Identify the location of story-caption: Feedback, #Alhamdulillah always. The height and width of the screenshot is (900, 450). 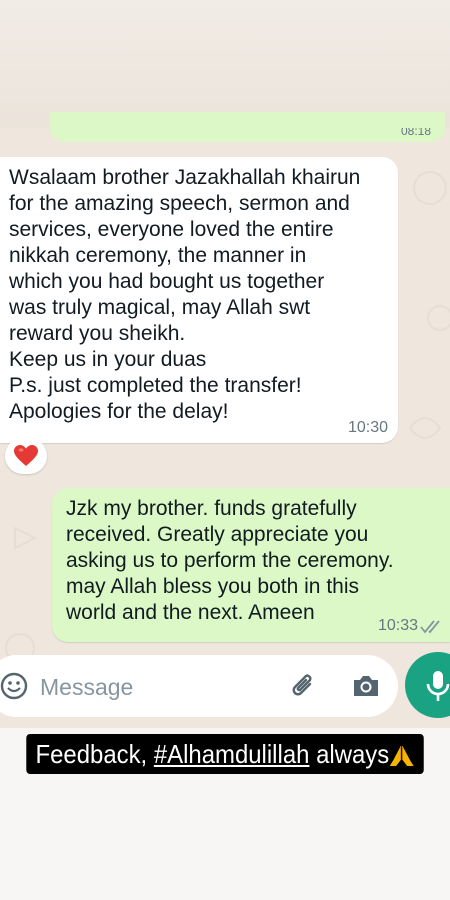
(225, 754).